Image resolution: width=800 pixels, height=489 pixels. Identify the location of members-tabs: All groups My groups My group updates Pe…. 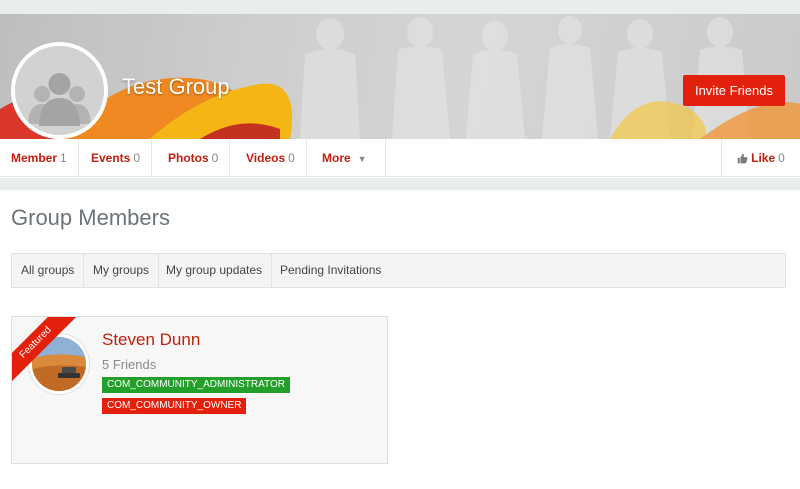
(398, 270).